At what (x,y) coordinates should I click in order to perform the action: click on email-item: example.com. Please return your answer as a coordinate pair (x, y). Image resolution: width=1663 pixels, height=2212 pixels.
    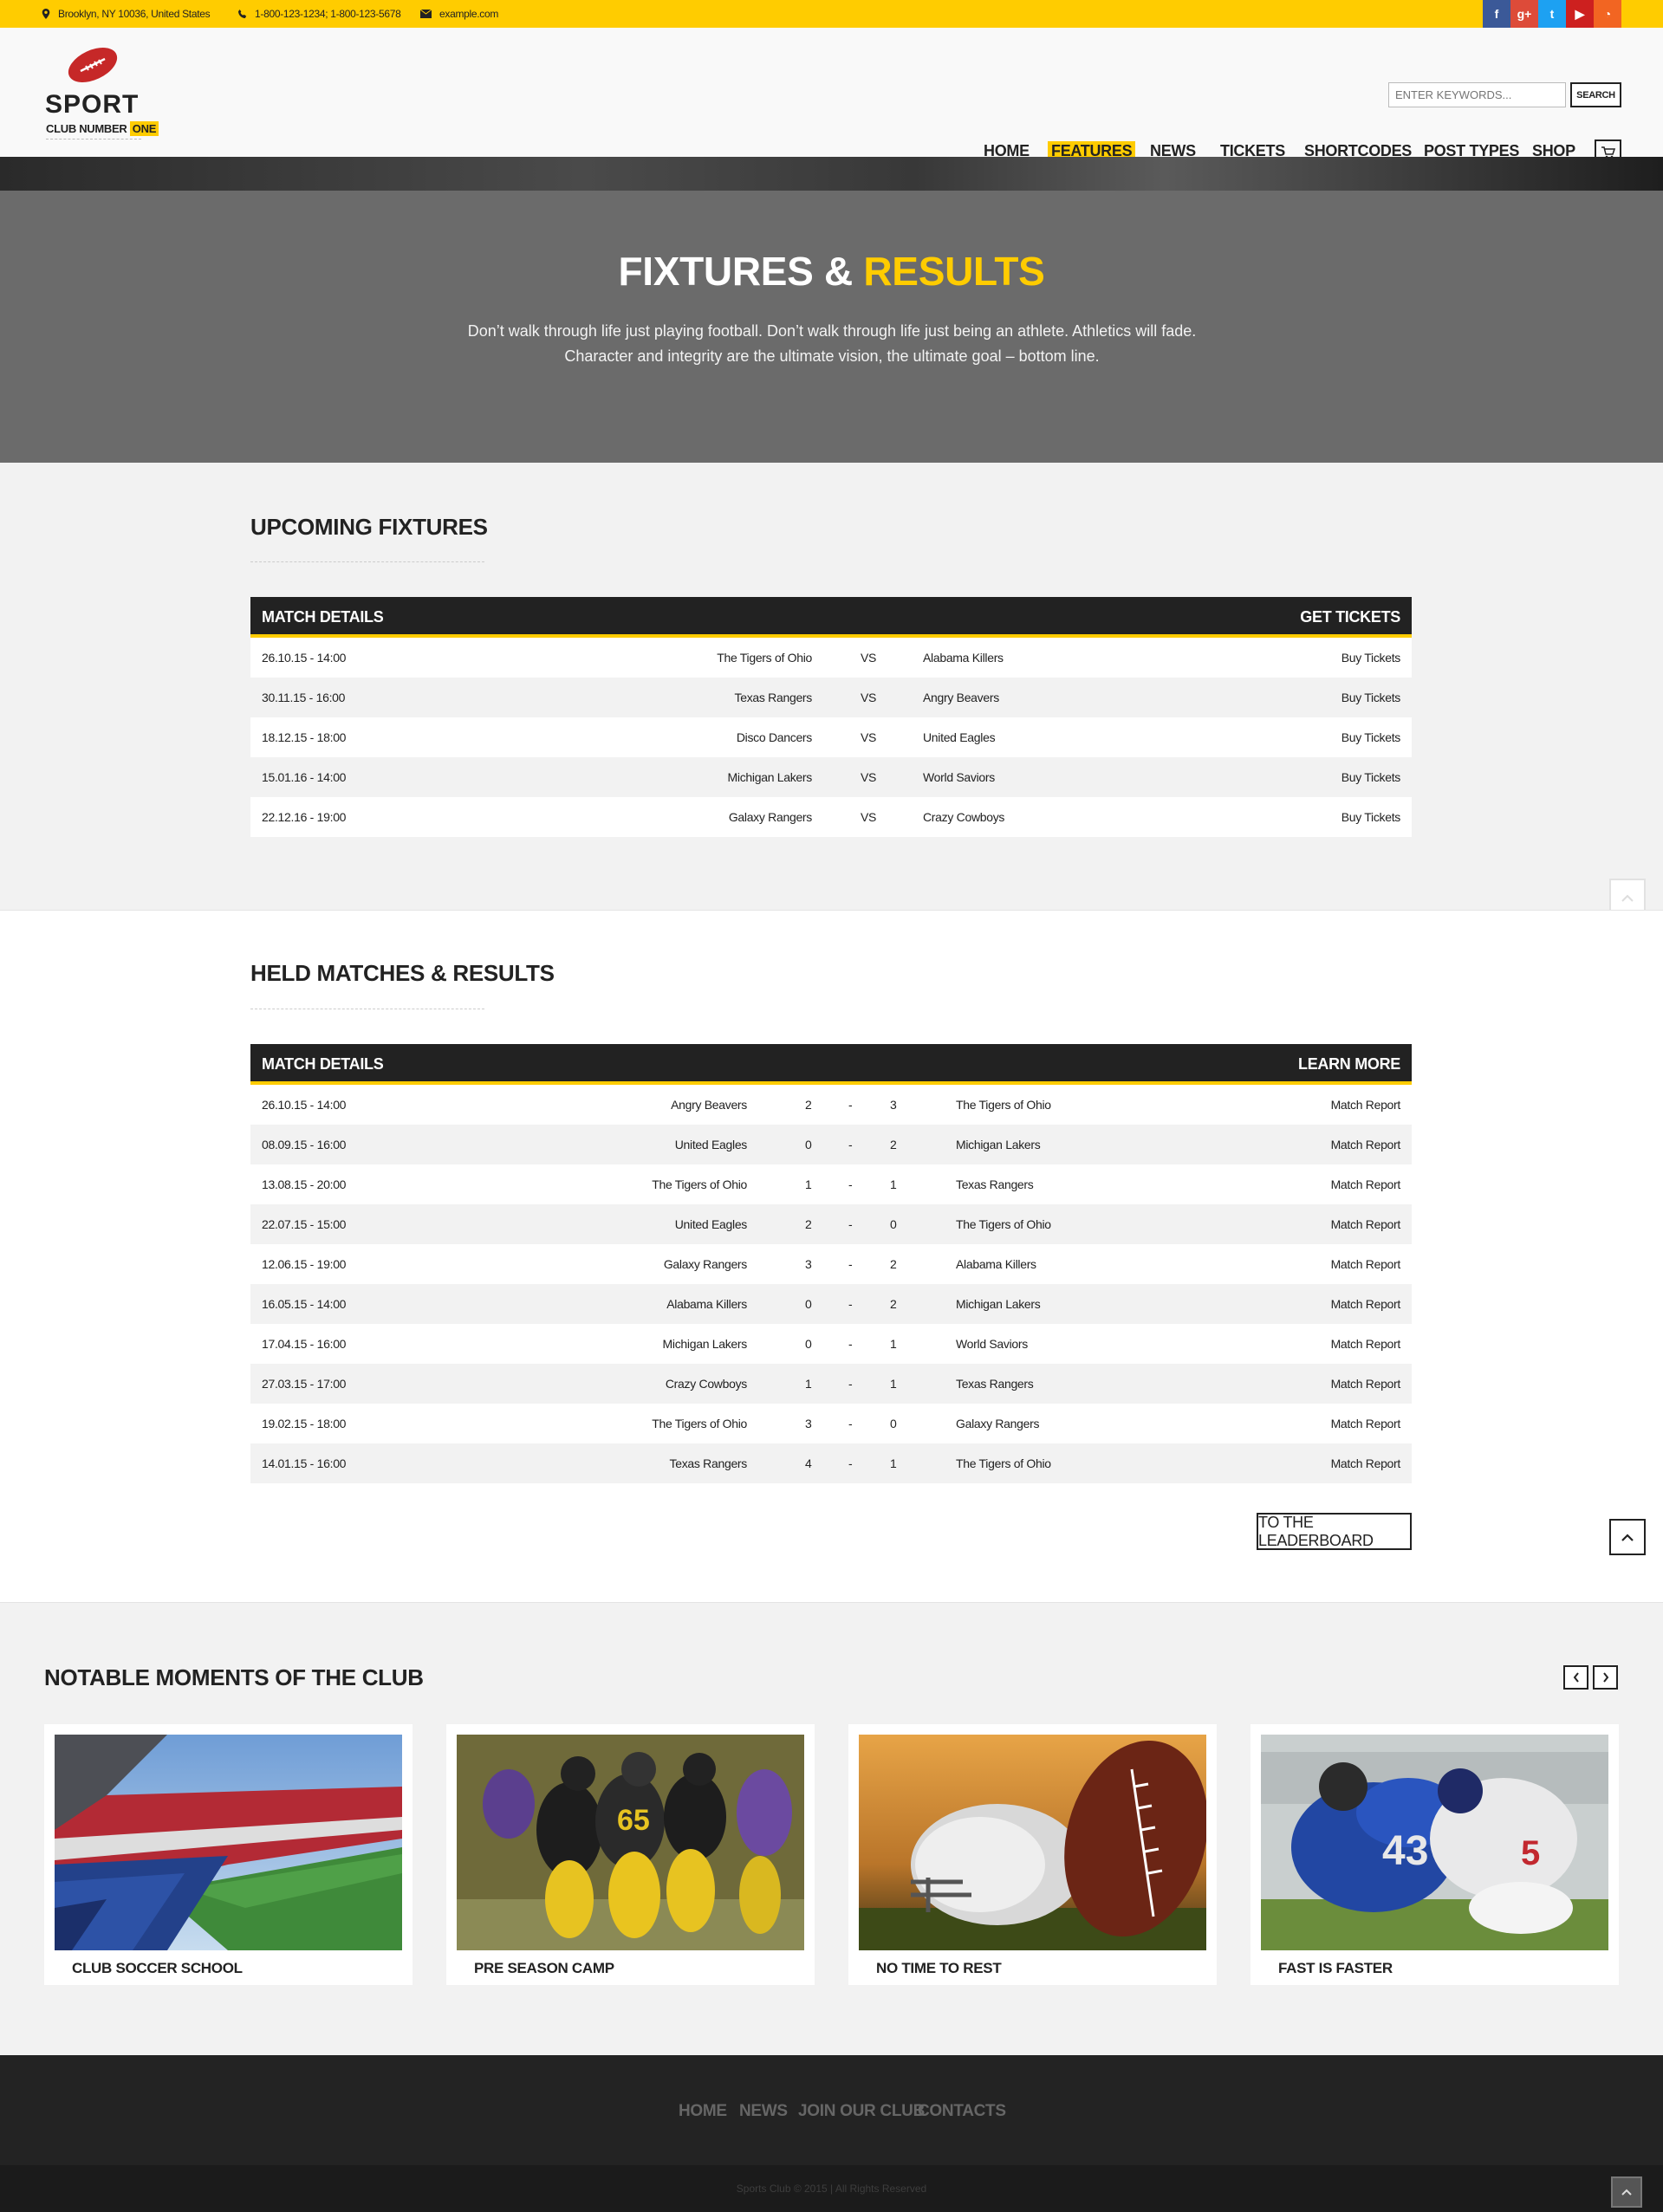
    Looking at the image, I should click on (459, 14).